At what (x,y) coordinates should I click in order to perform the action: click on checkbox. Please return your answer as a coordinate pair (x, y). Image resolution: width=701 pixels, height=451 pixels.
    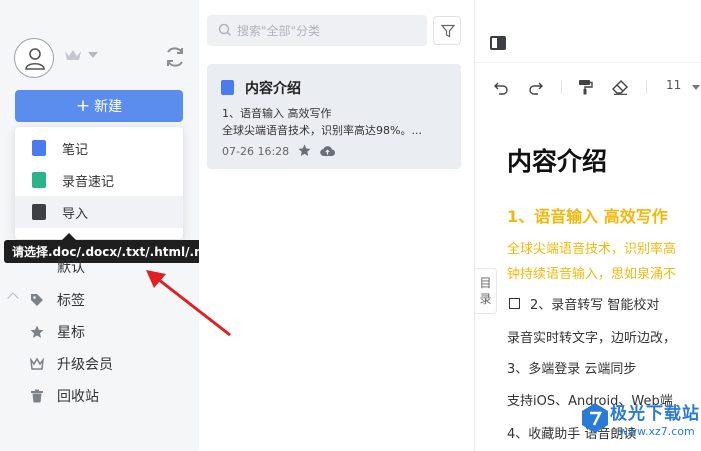
    Looking at the image, I should click on (514, 303).